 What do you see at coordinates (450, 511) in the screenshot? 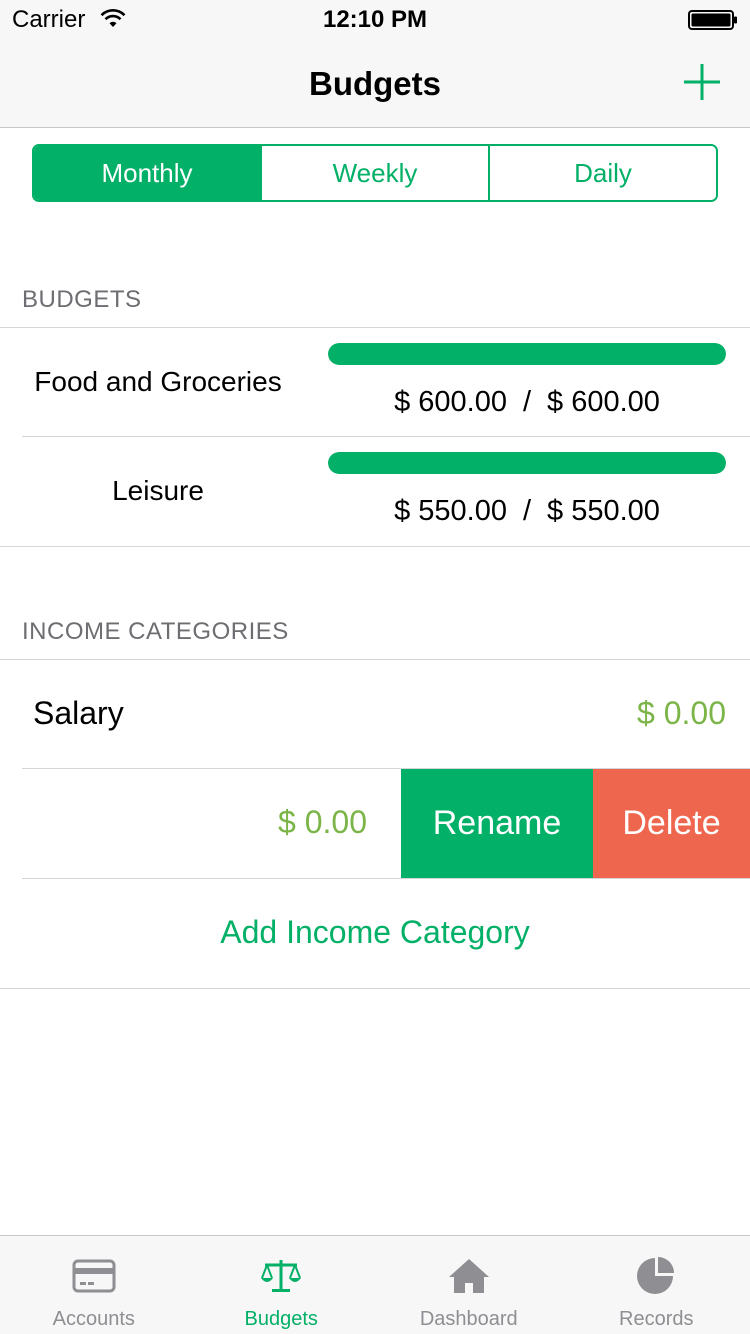
I see `budget-spent: $ 550.00` at bounding box center [450, 511].